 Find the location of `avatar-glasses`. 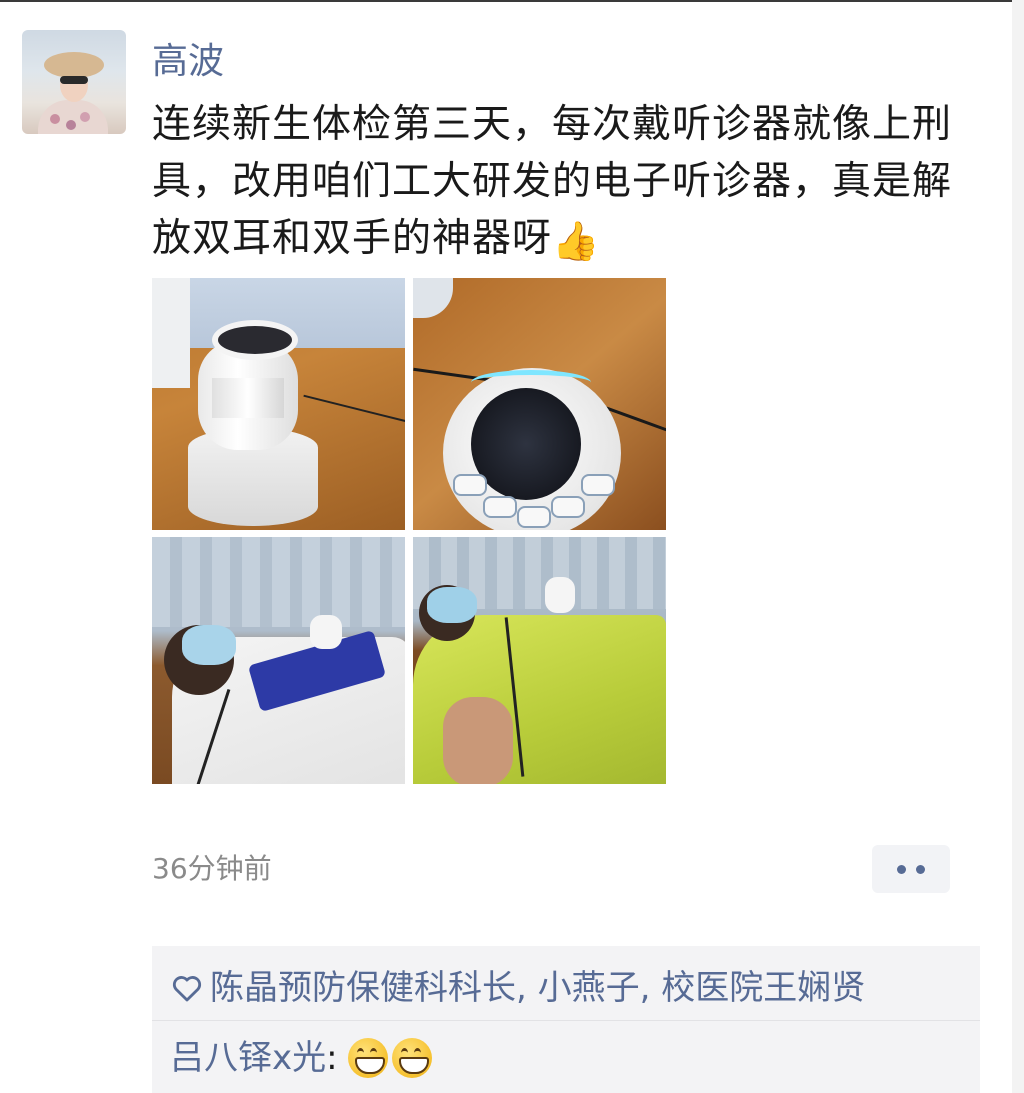

avatar-glasses is located at coordinates (74, 80).